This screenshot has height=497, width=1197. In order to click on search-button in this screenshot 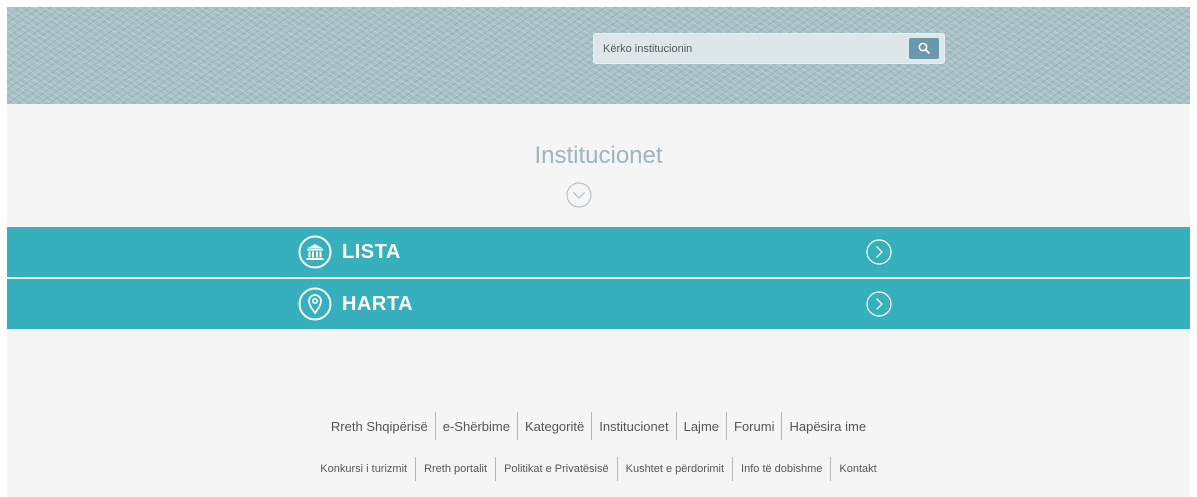, I will do `click(924, 48)`.